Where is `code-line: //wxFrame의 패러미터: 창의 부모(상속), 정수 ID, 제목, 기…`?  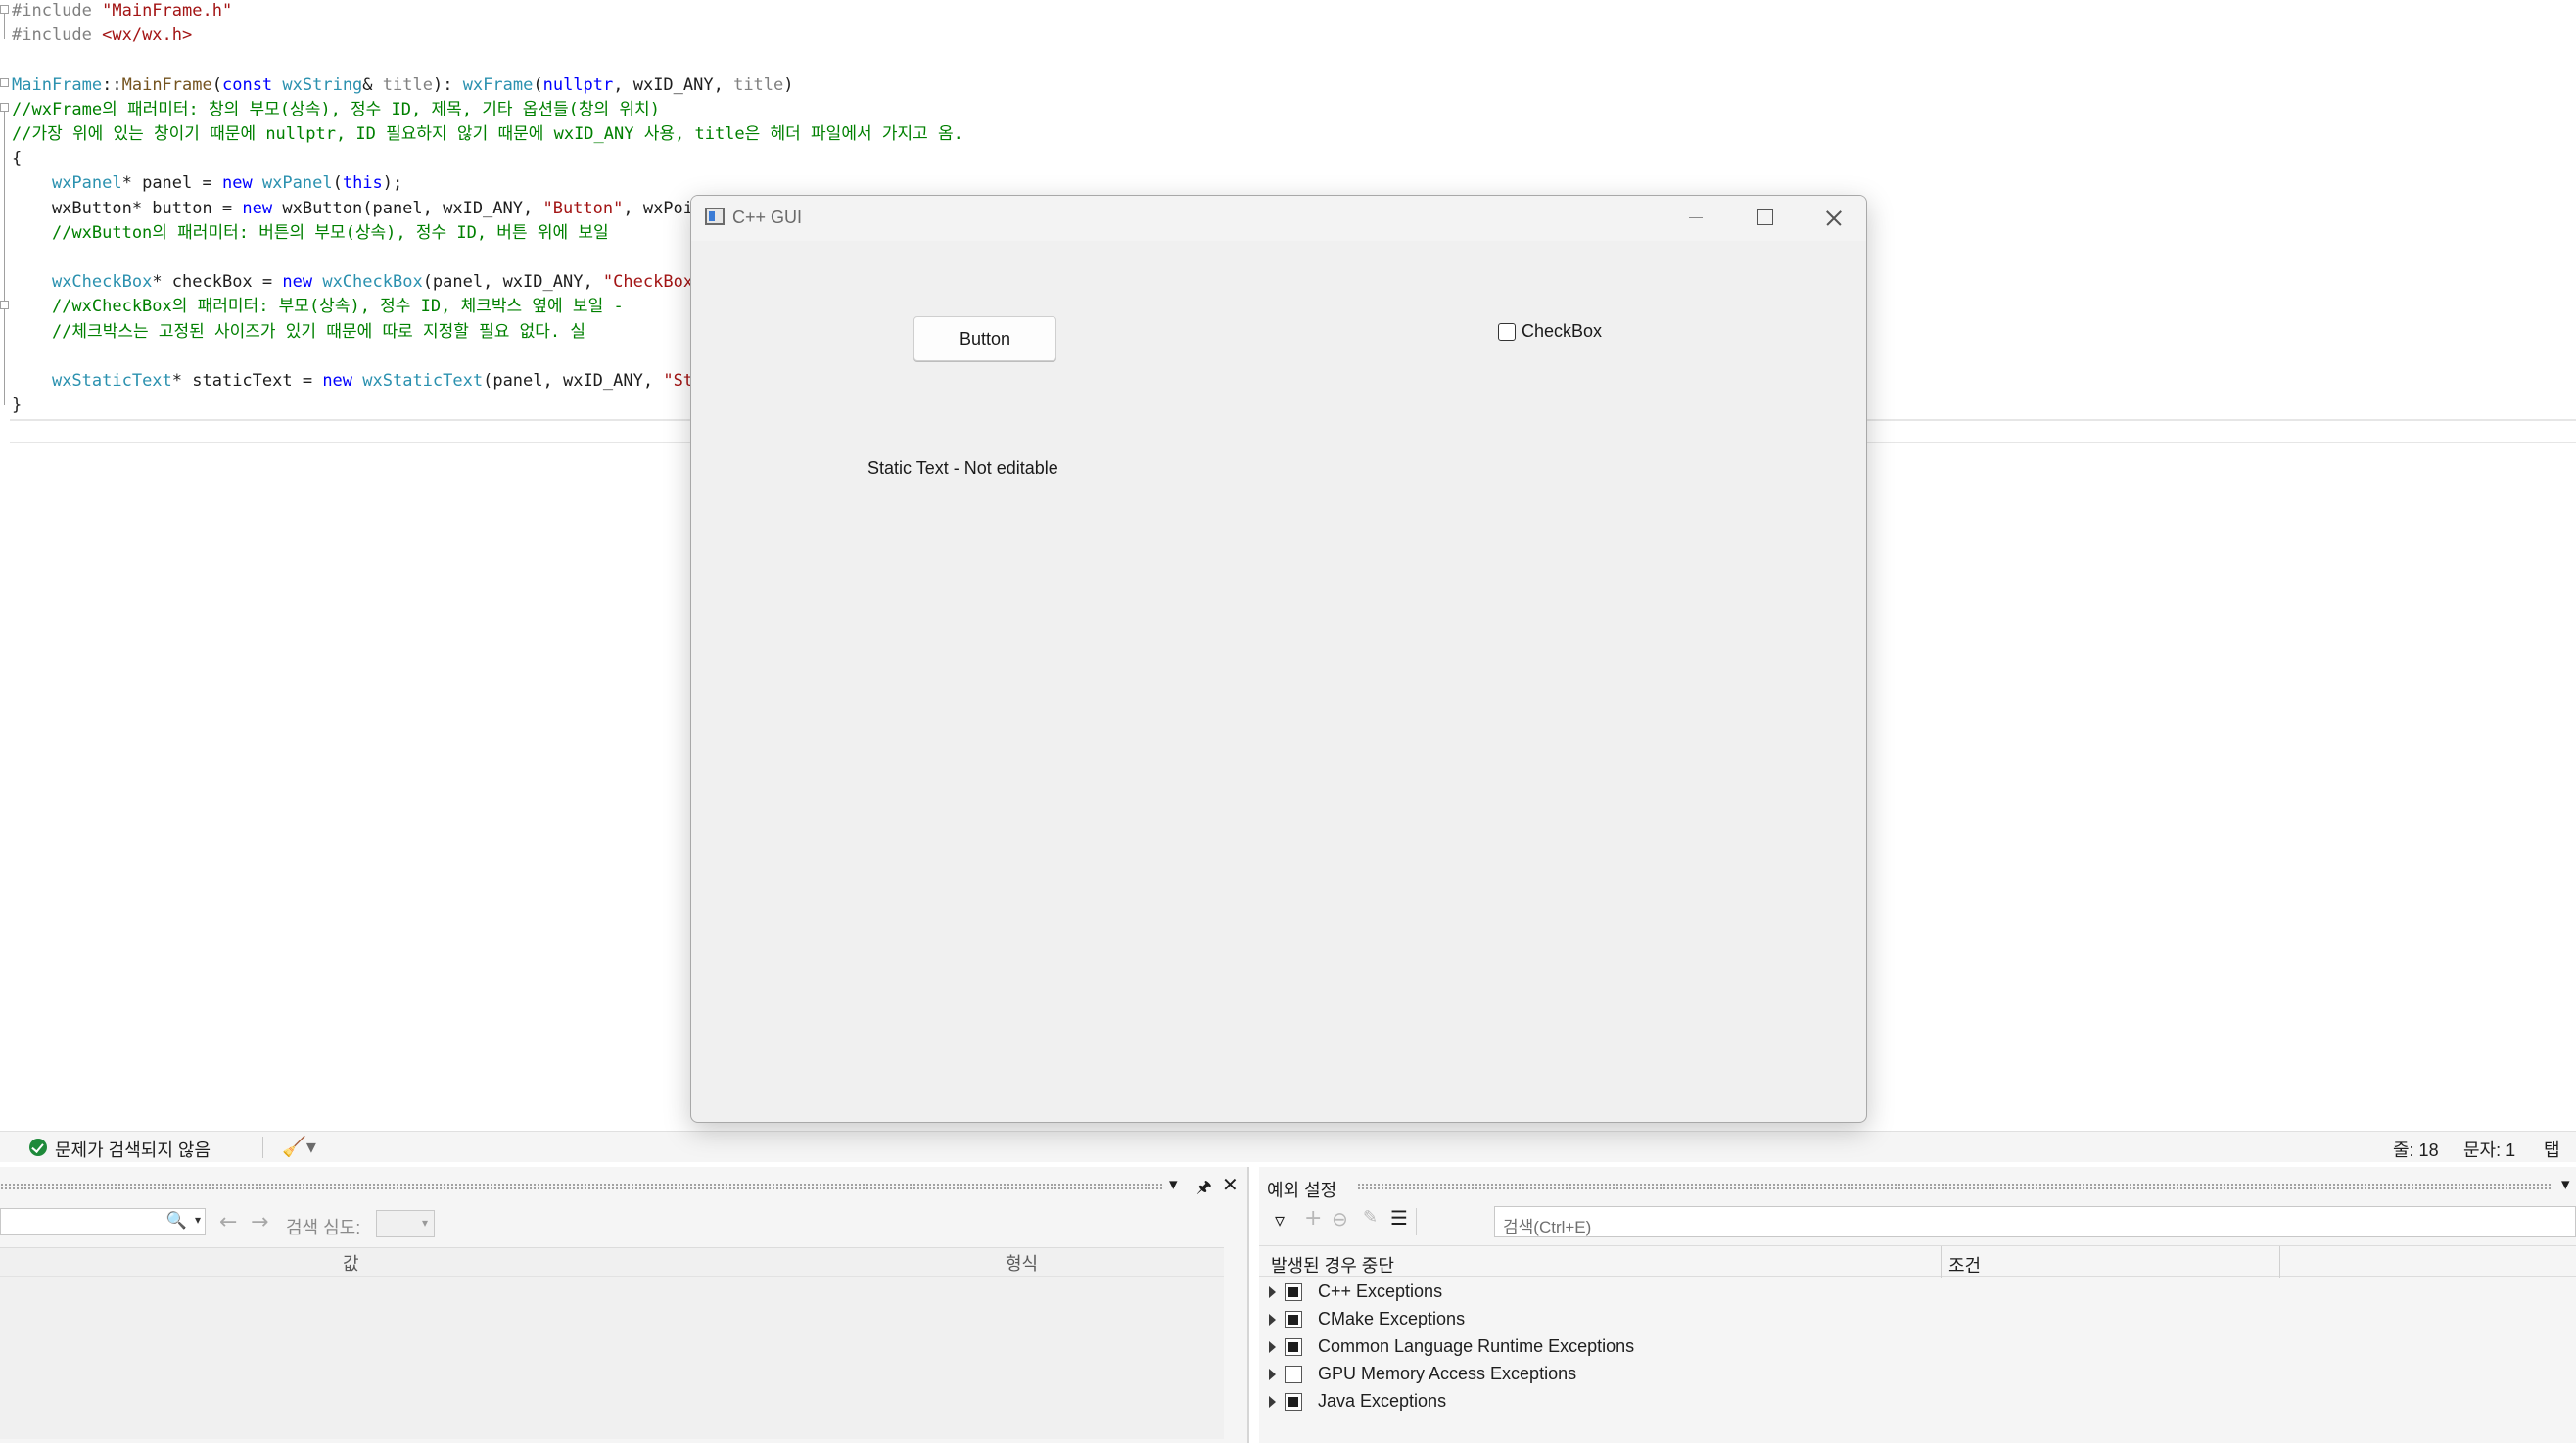 code-line: //wxFrame의 패러미터: 창의 부모(상속), 정수 ID, 제목, 기… is located at coordinates (336, 110).